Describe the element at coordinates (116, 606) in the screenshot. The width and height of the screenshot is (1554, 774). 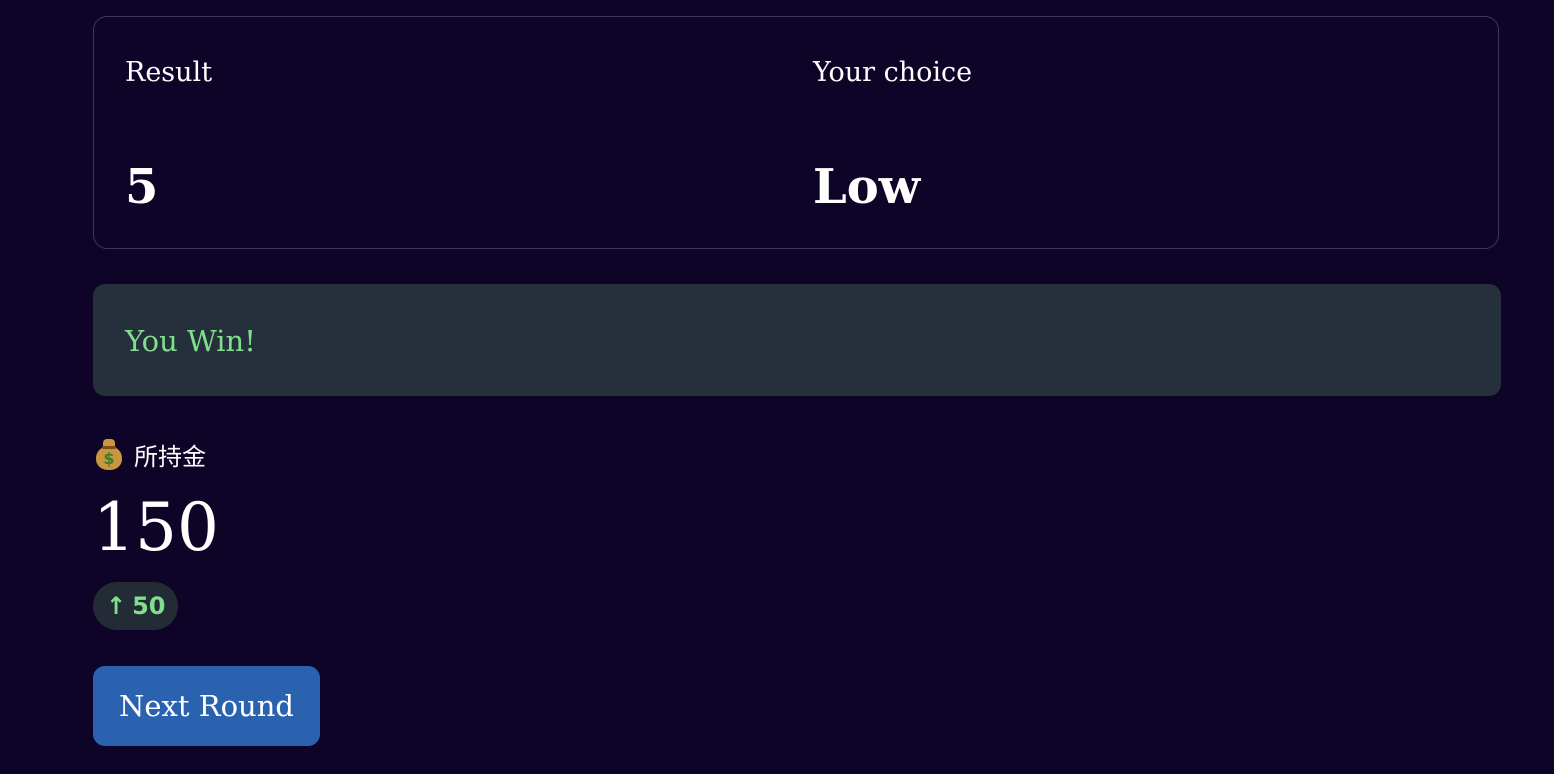
I see `arrow-up-icon: ↑` at that location.